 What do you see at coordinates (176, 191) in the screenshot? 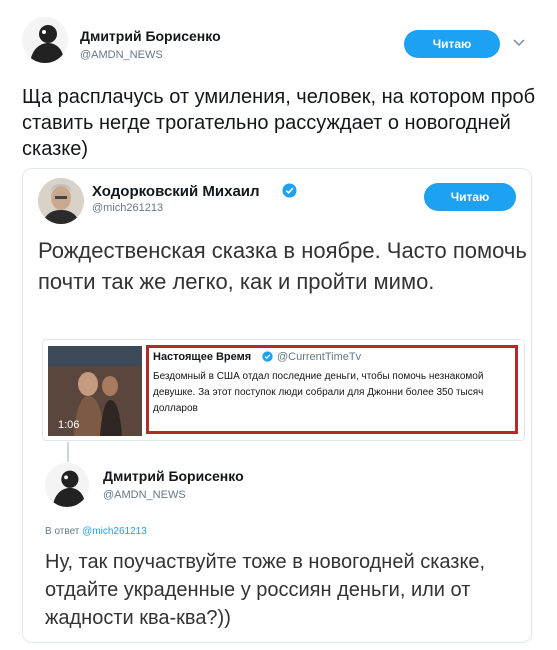
I see `quoted-author-name: Ходорковский Михаил` at bounding box center [176, 191].